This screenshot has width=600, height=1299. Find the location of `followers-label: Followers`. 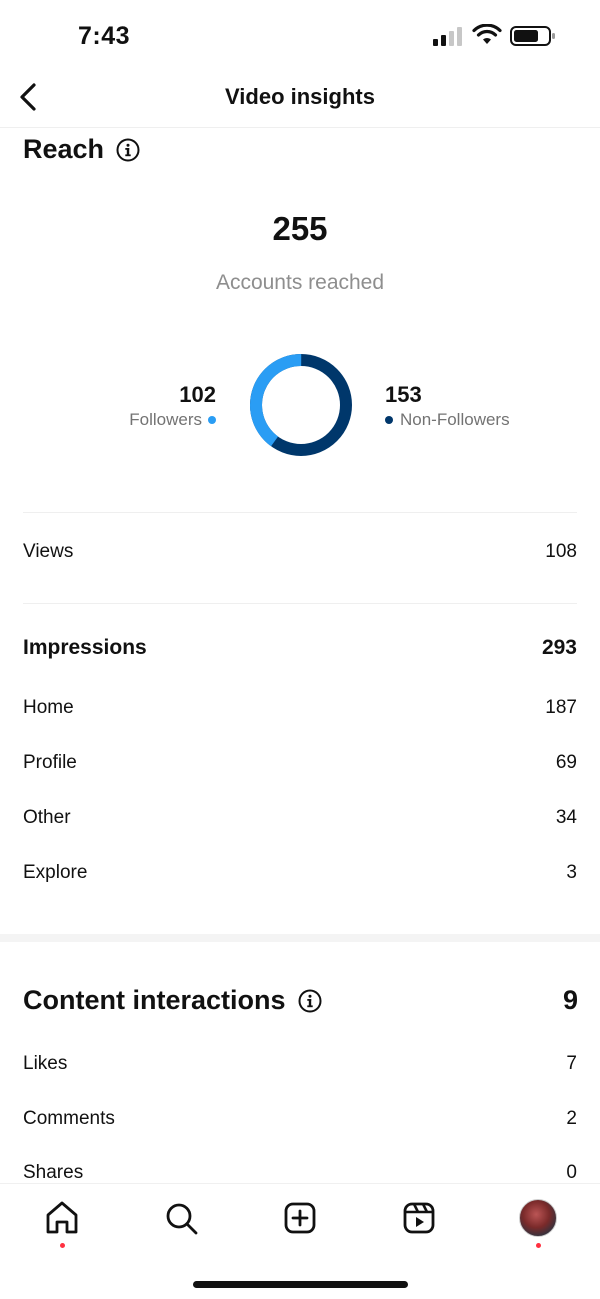

followers-label: Followers is located at coordinates (165, 419).